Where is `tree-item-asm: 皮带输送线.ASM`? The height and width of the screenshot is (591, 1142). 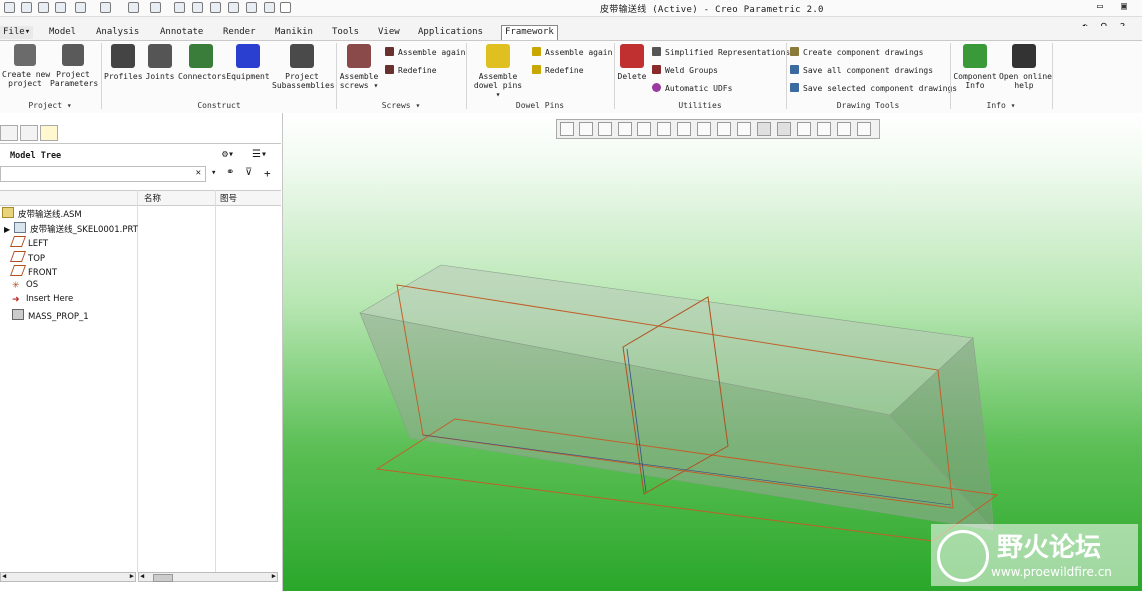 tree-item-asm: 皮带输送线.ASM is located at coordinates (42, 213).